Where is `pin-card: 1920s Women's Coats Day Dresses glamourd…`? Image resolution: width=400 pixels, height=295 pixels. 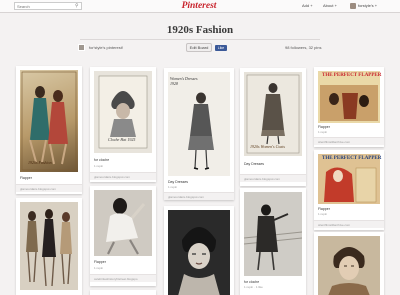 pin-card: 1920s Women's Coats Day Dresses glamourd… is located at coordinates (273, 127).